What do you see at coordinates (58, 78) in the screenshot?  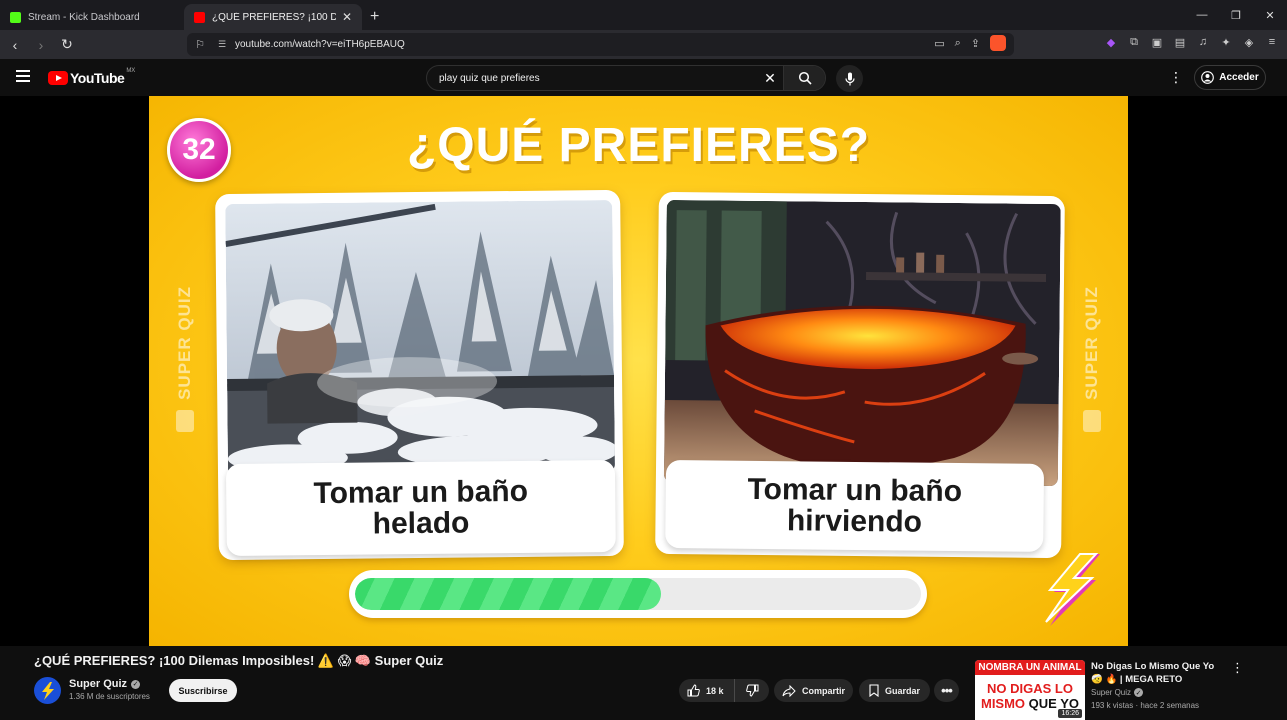 I see `youtube-play-icon` at bounding box center [58, 78].